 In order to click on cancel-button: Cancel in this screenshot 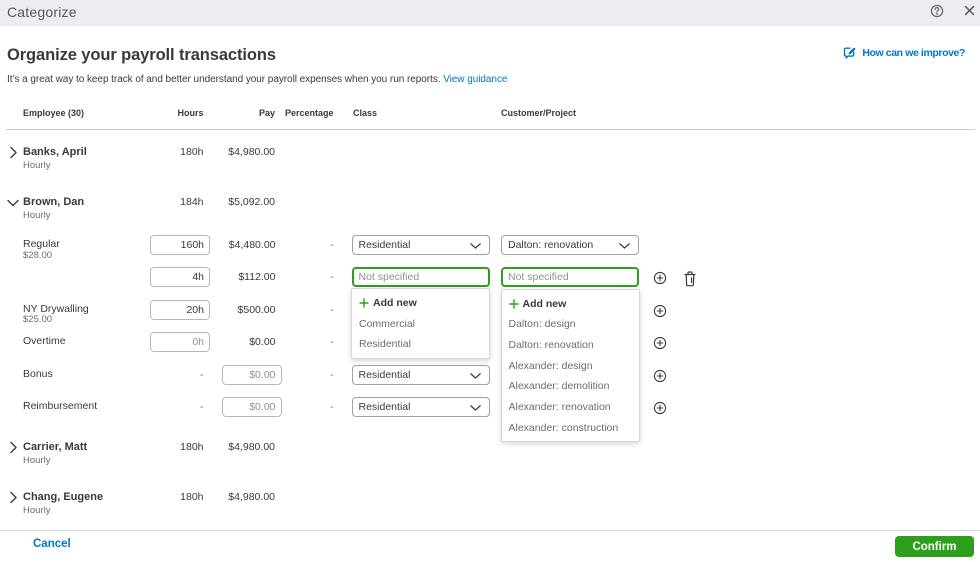, I will do `click(52, 544)`.